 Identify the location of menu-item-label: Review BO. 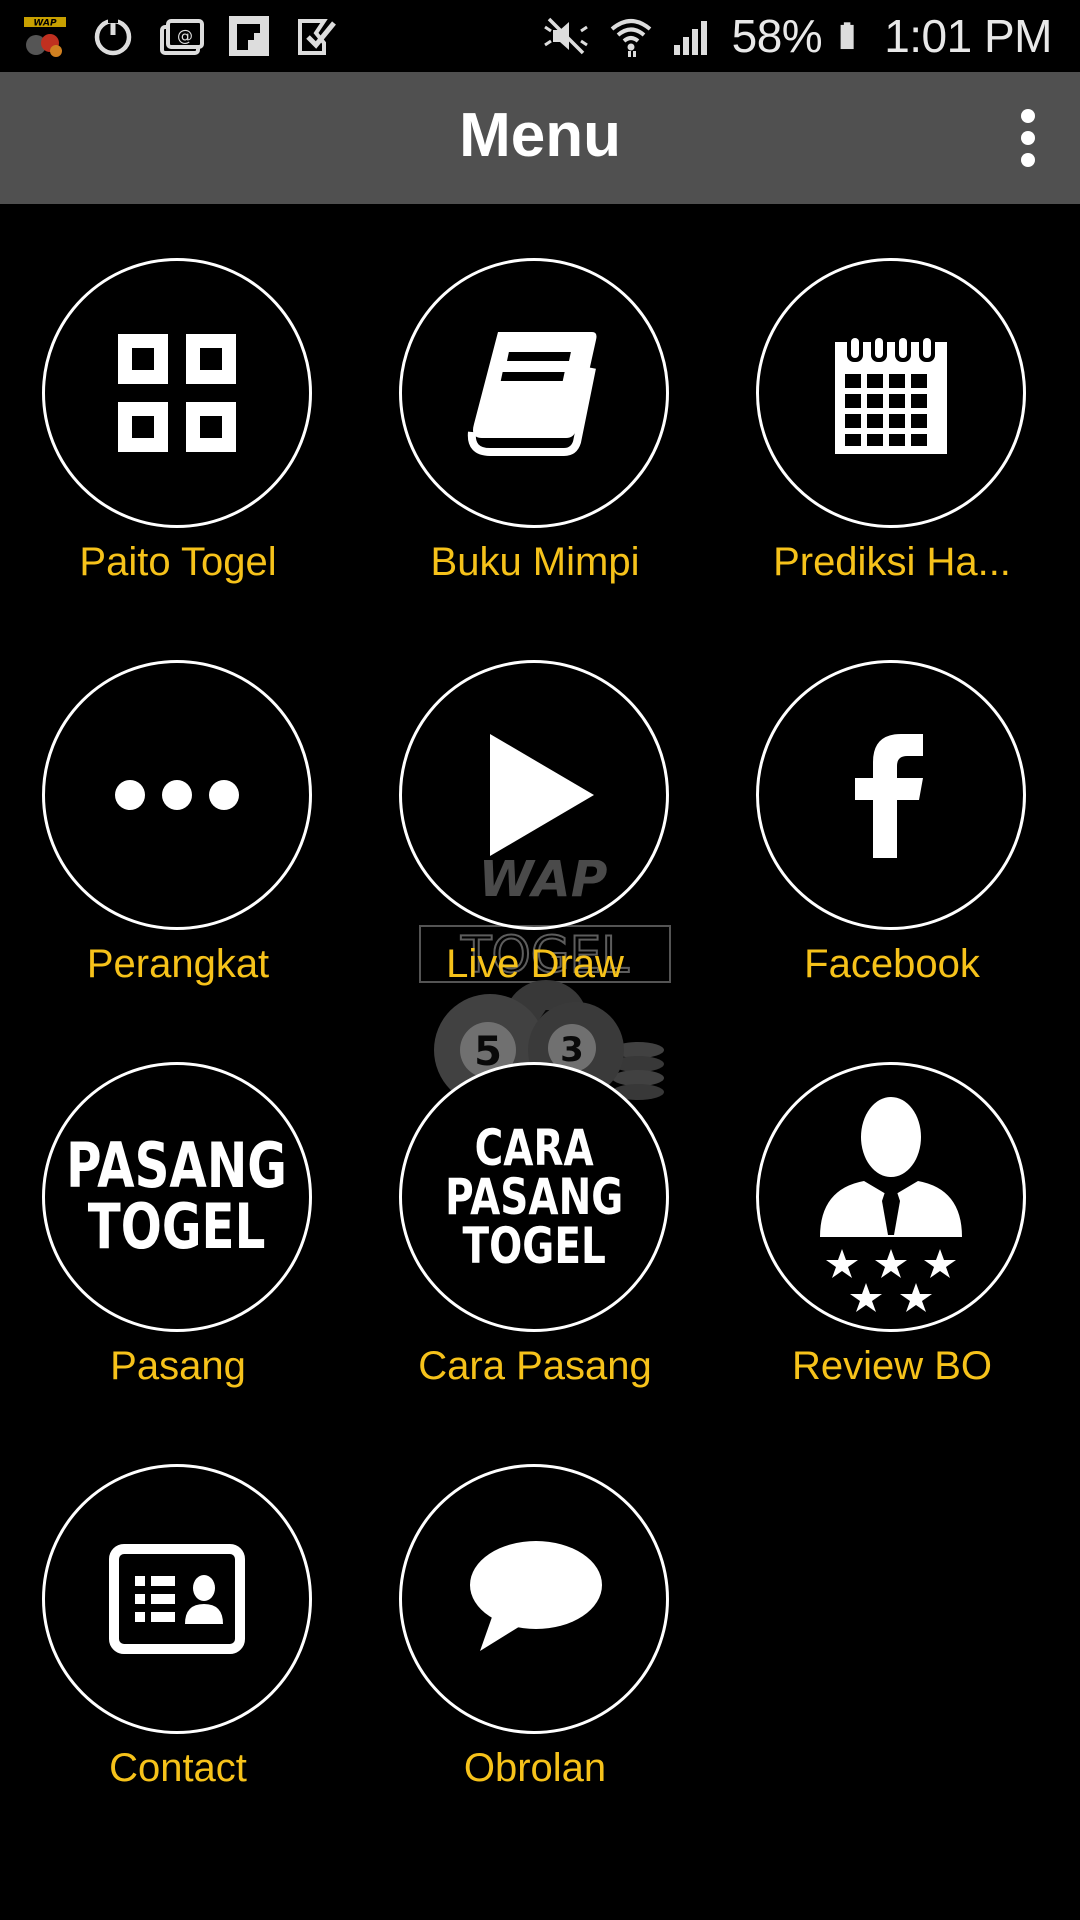
(892, 1366).